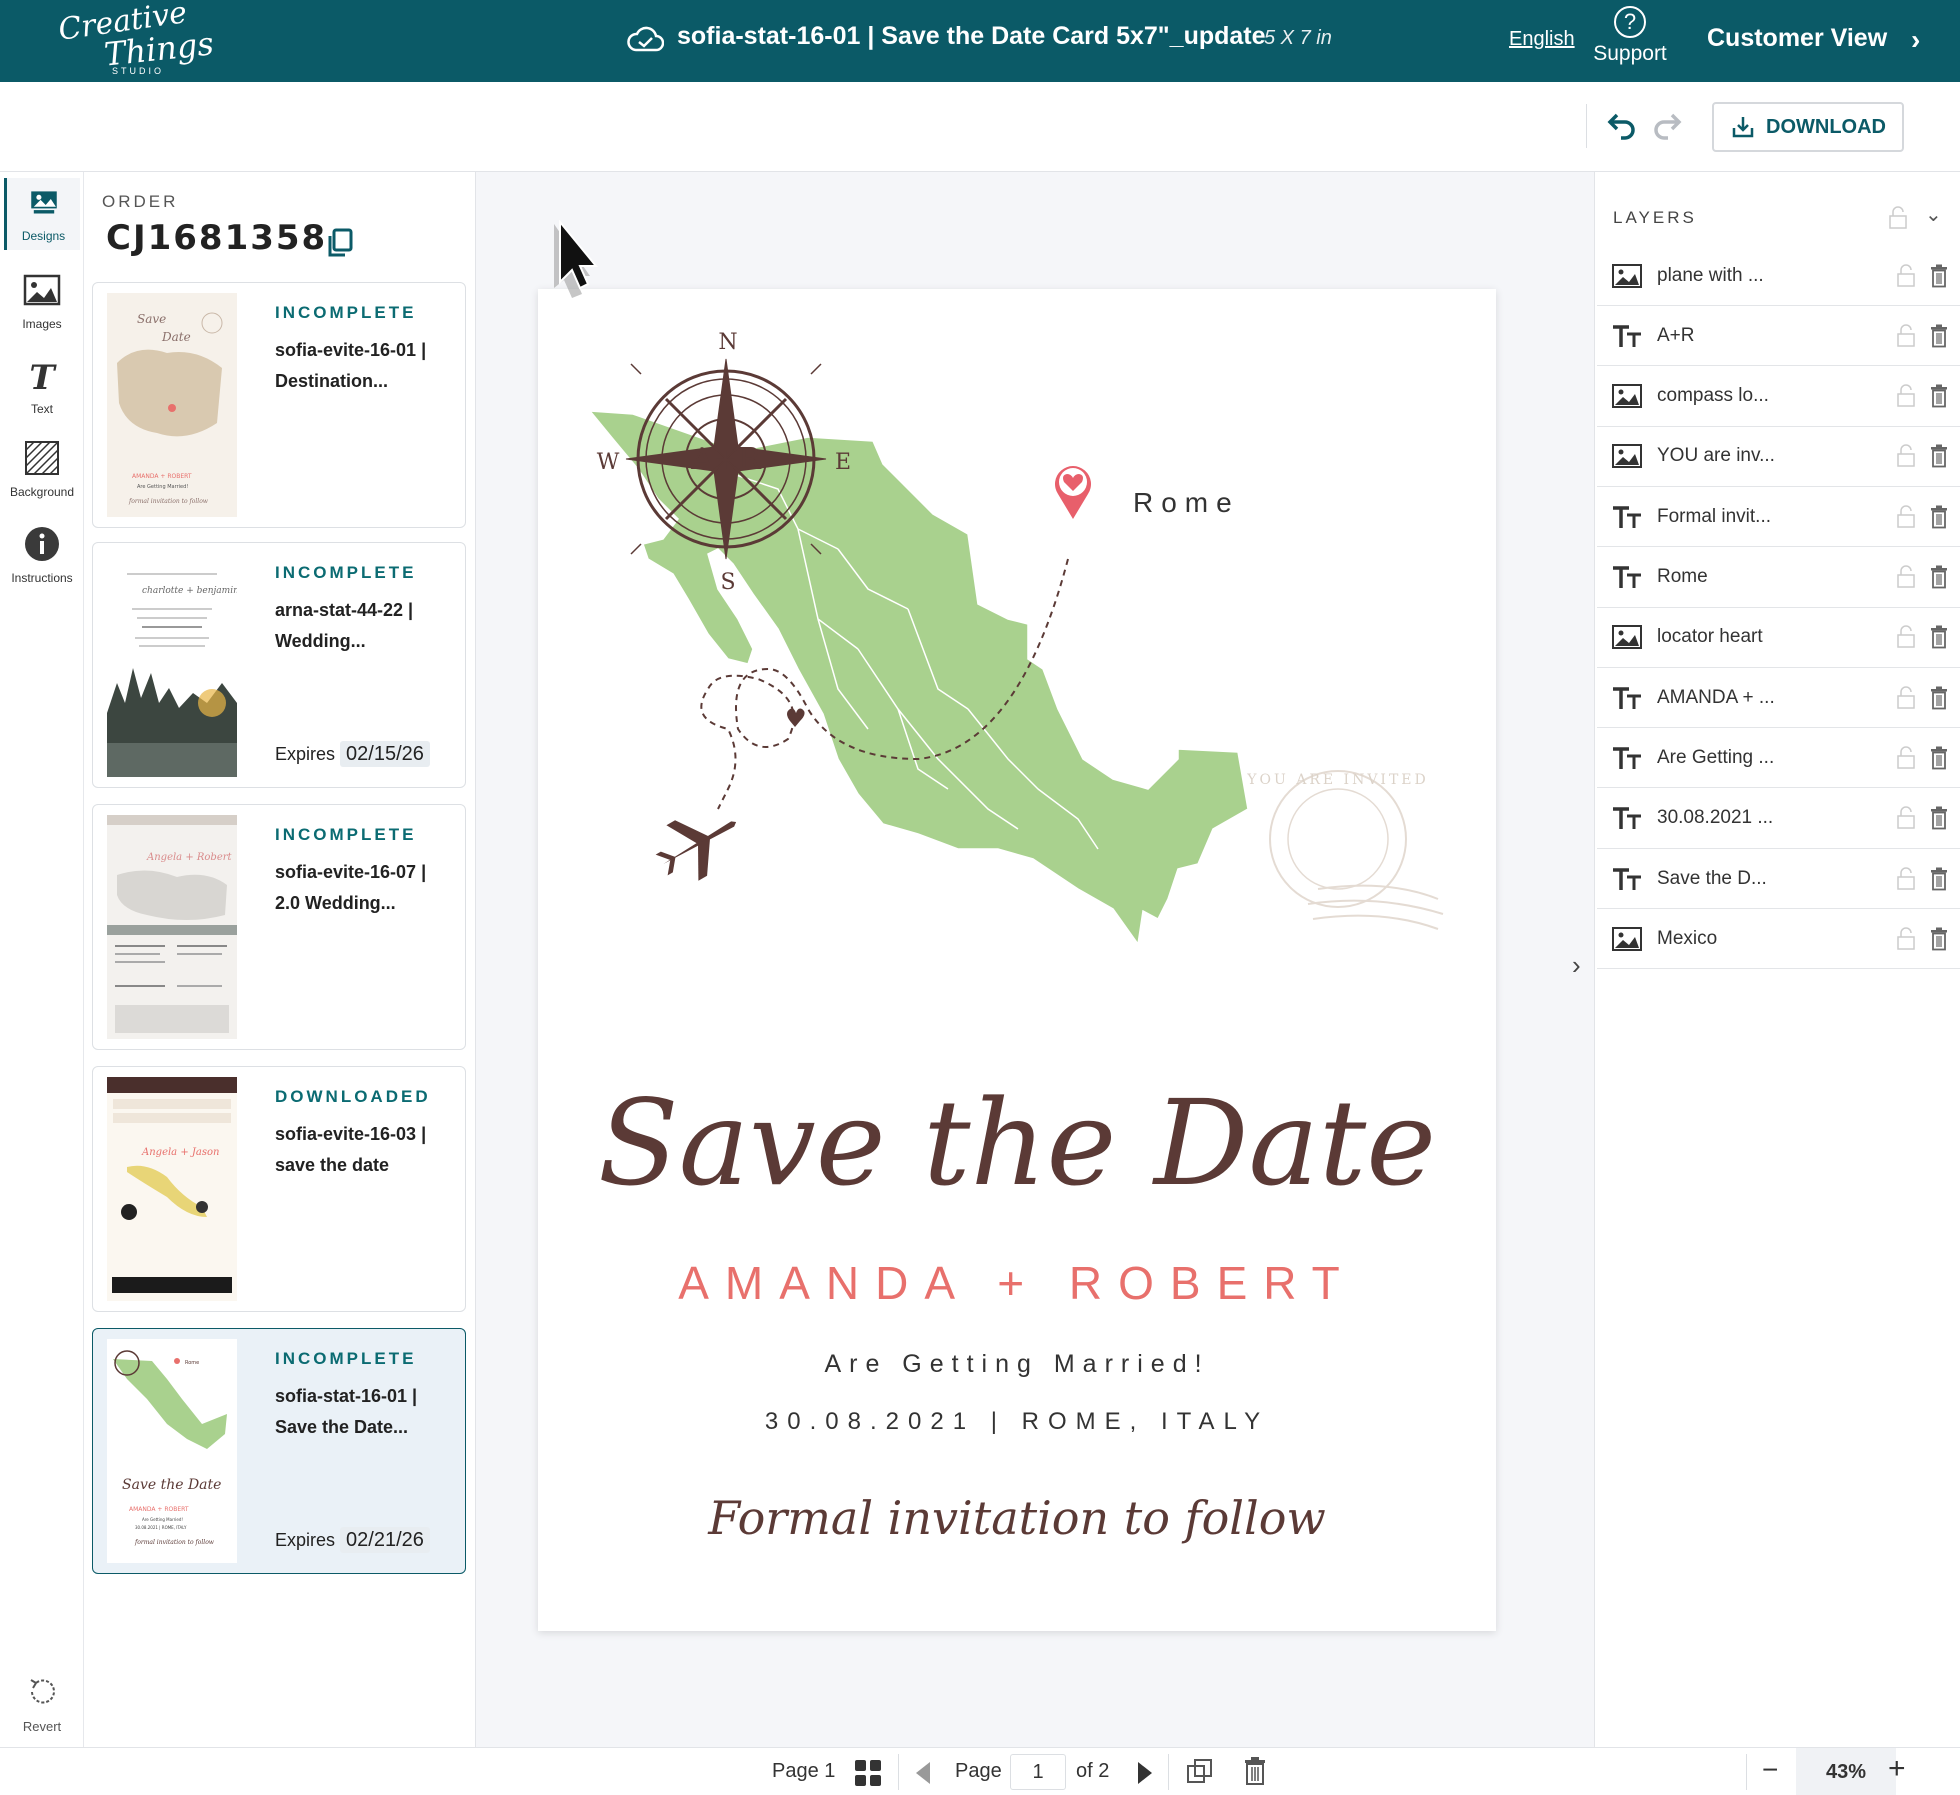  Describe the element at coordinates (1145, 1773) in the screenshot. I see `next-page-icon` at that location.